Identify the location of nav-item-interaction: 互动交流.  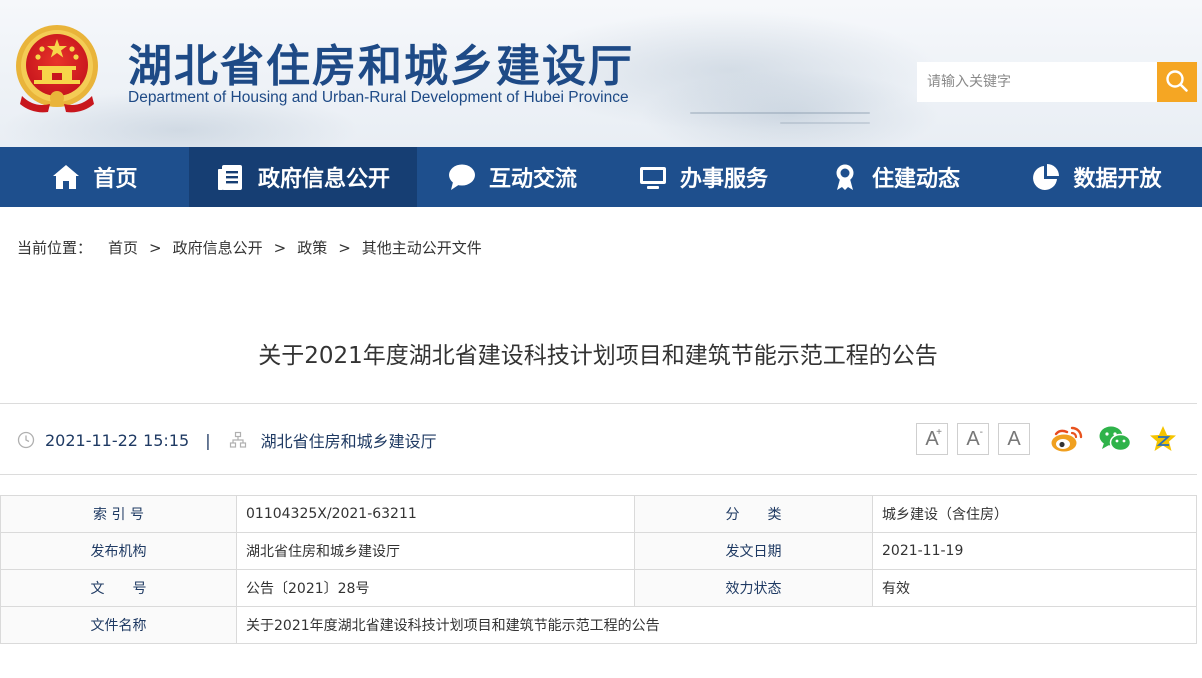
(512, 177).